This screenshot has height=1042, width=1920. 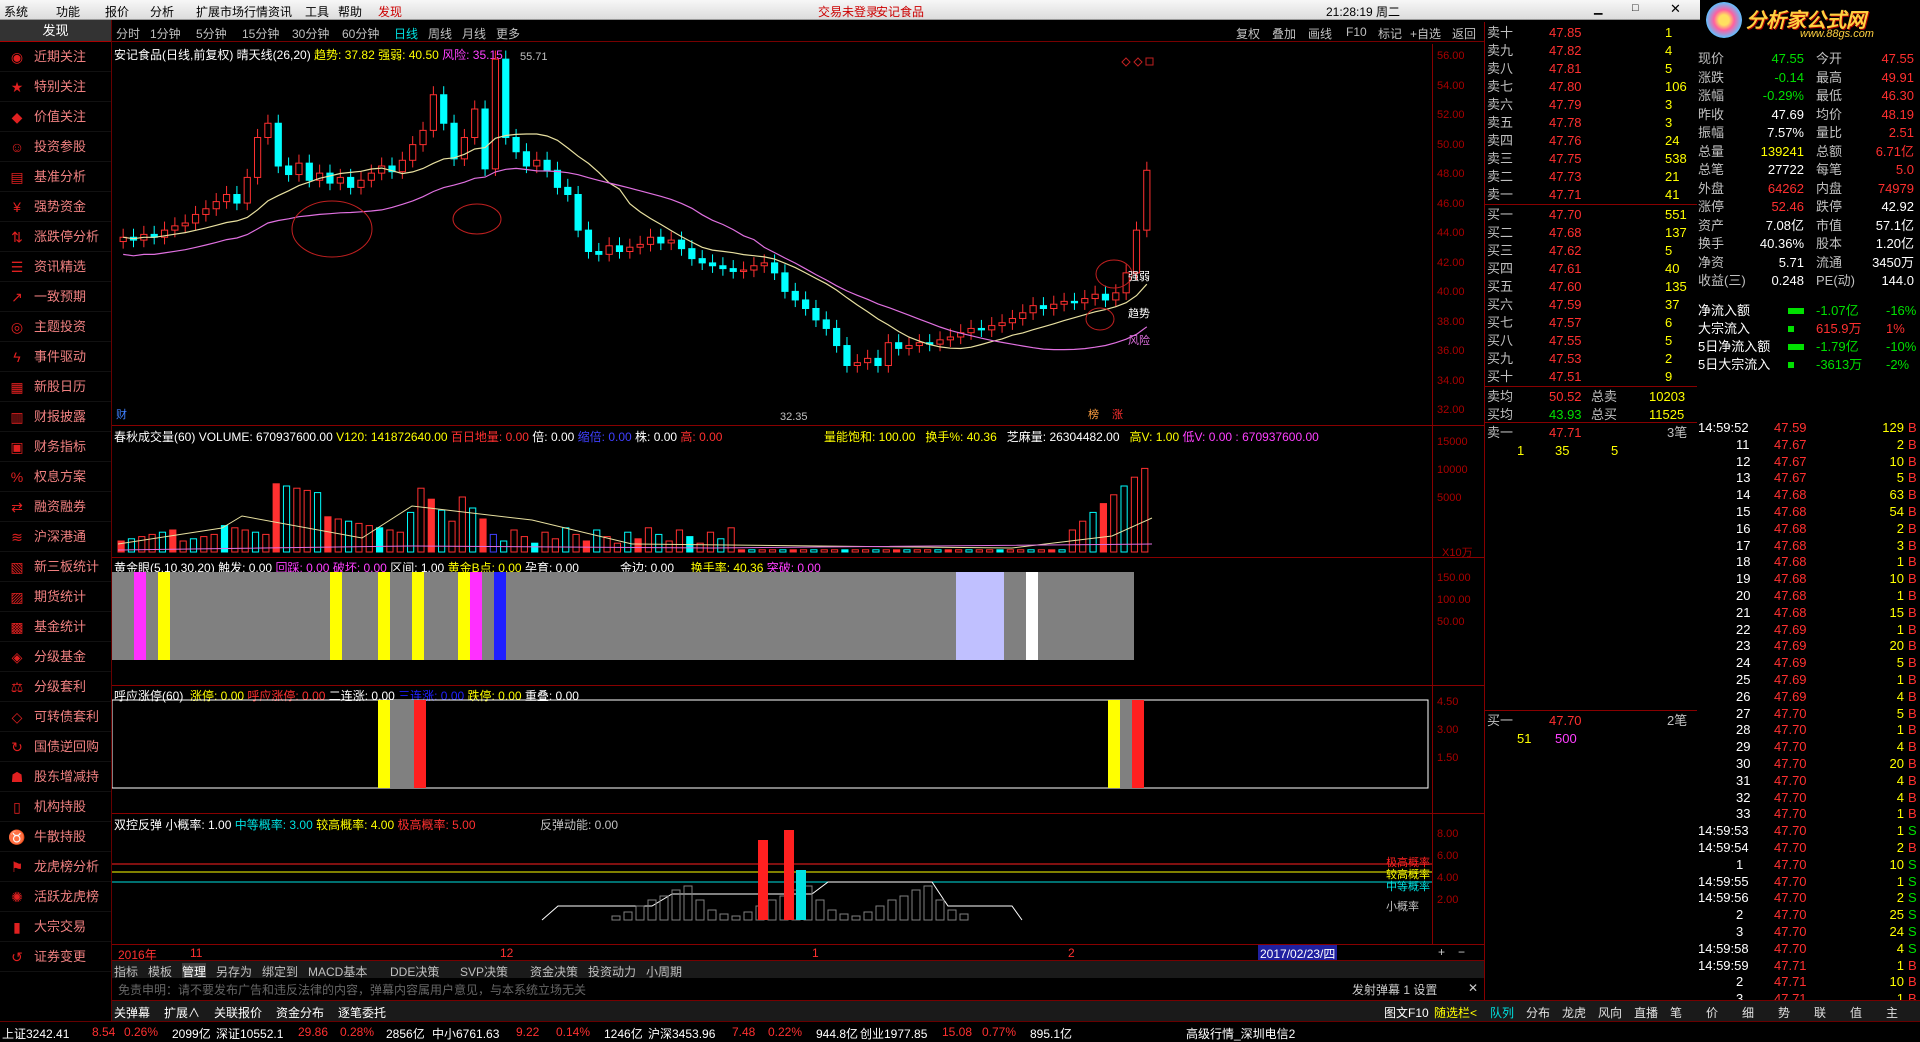 What do you see at coordinates (55, 297) in the screenshot?
I see `sidebar-item: ↗ 一致预期` at bounding box center [55, 297].